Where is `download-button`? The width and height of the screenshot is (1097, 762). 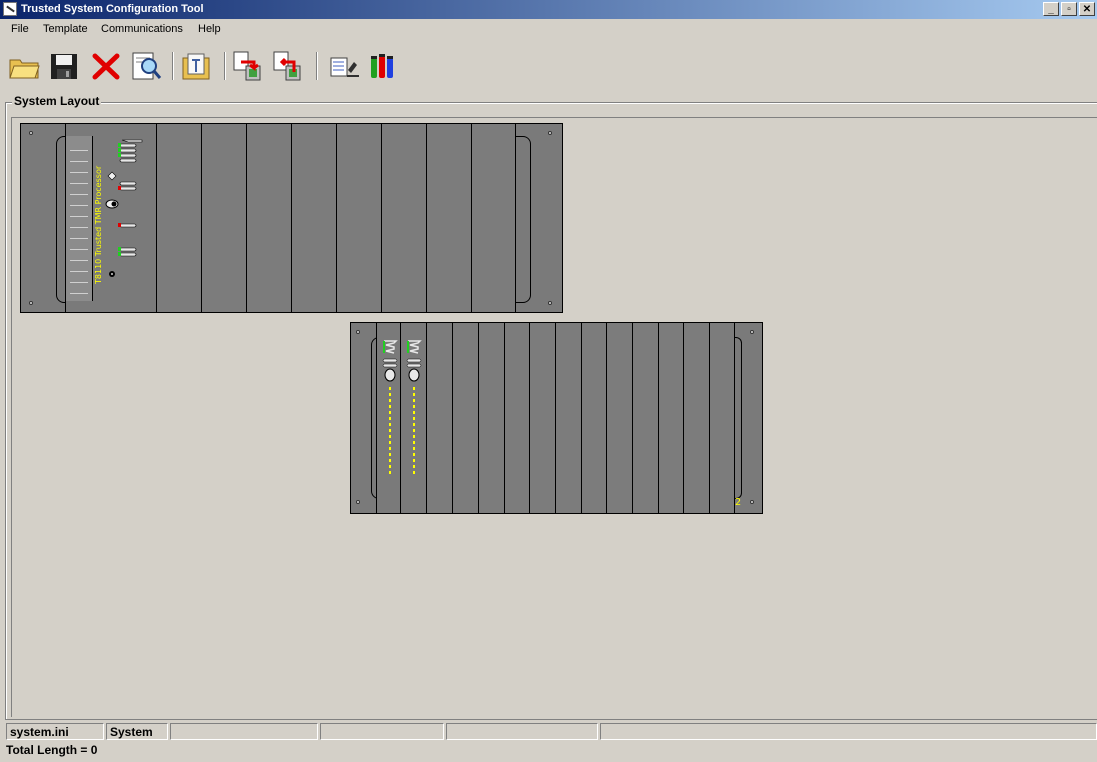
download-button is located at coordinates (248, 66).